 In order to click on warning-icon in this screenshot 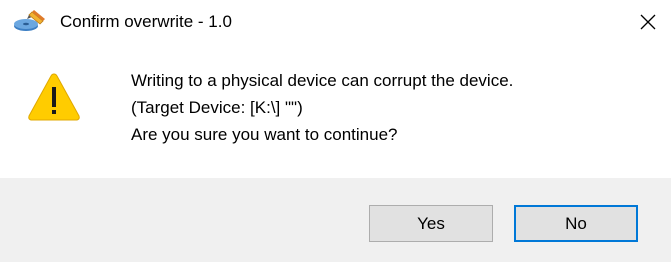, I will do `click(54, 97)`.